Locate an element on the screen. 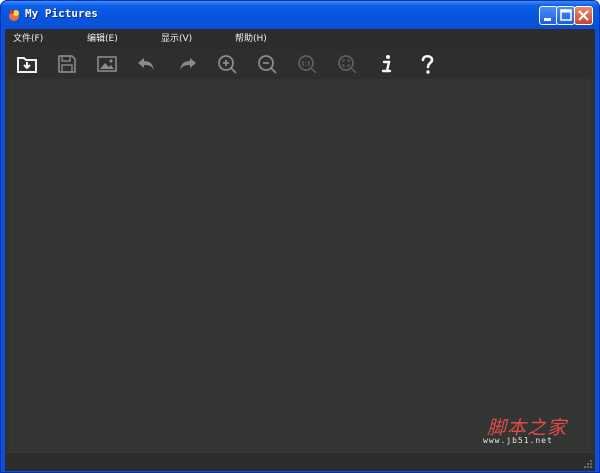 The image size is (600, 473). zoom-in-icon is located at coordinates (227, 64).